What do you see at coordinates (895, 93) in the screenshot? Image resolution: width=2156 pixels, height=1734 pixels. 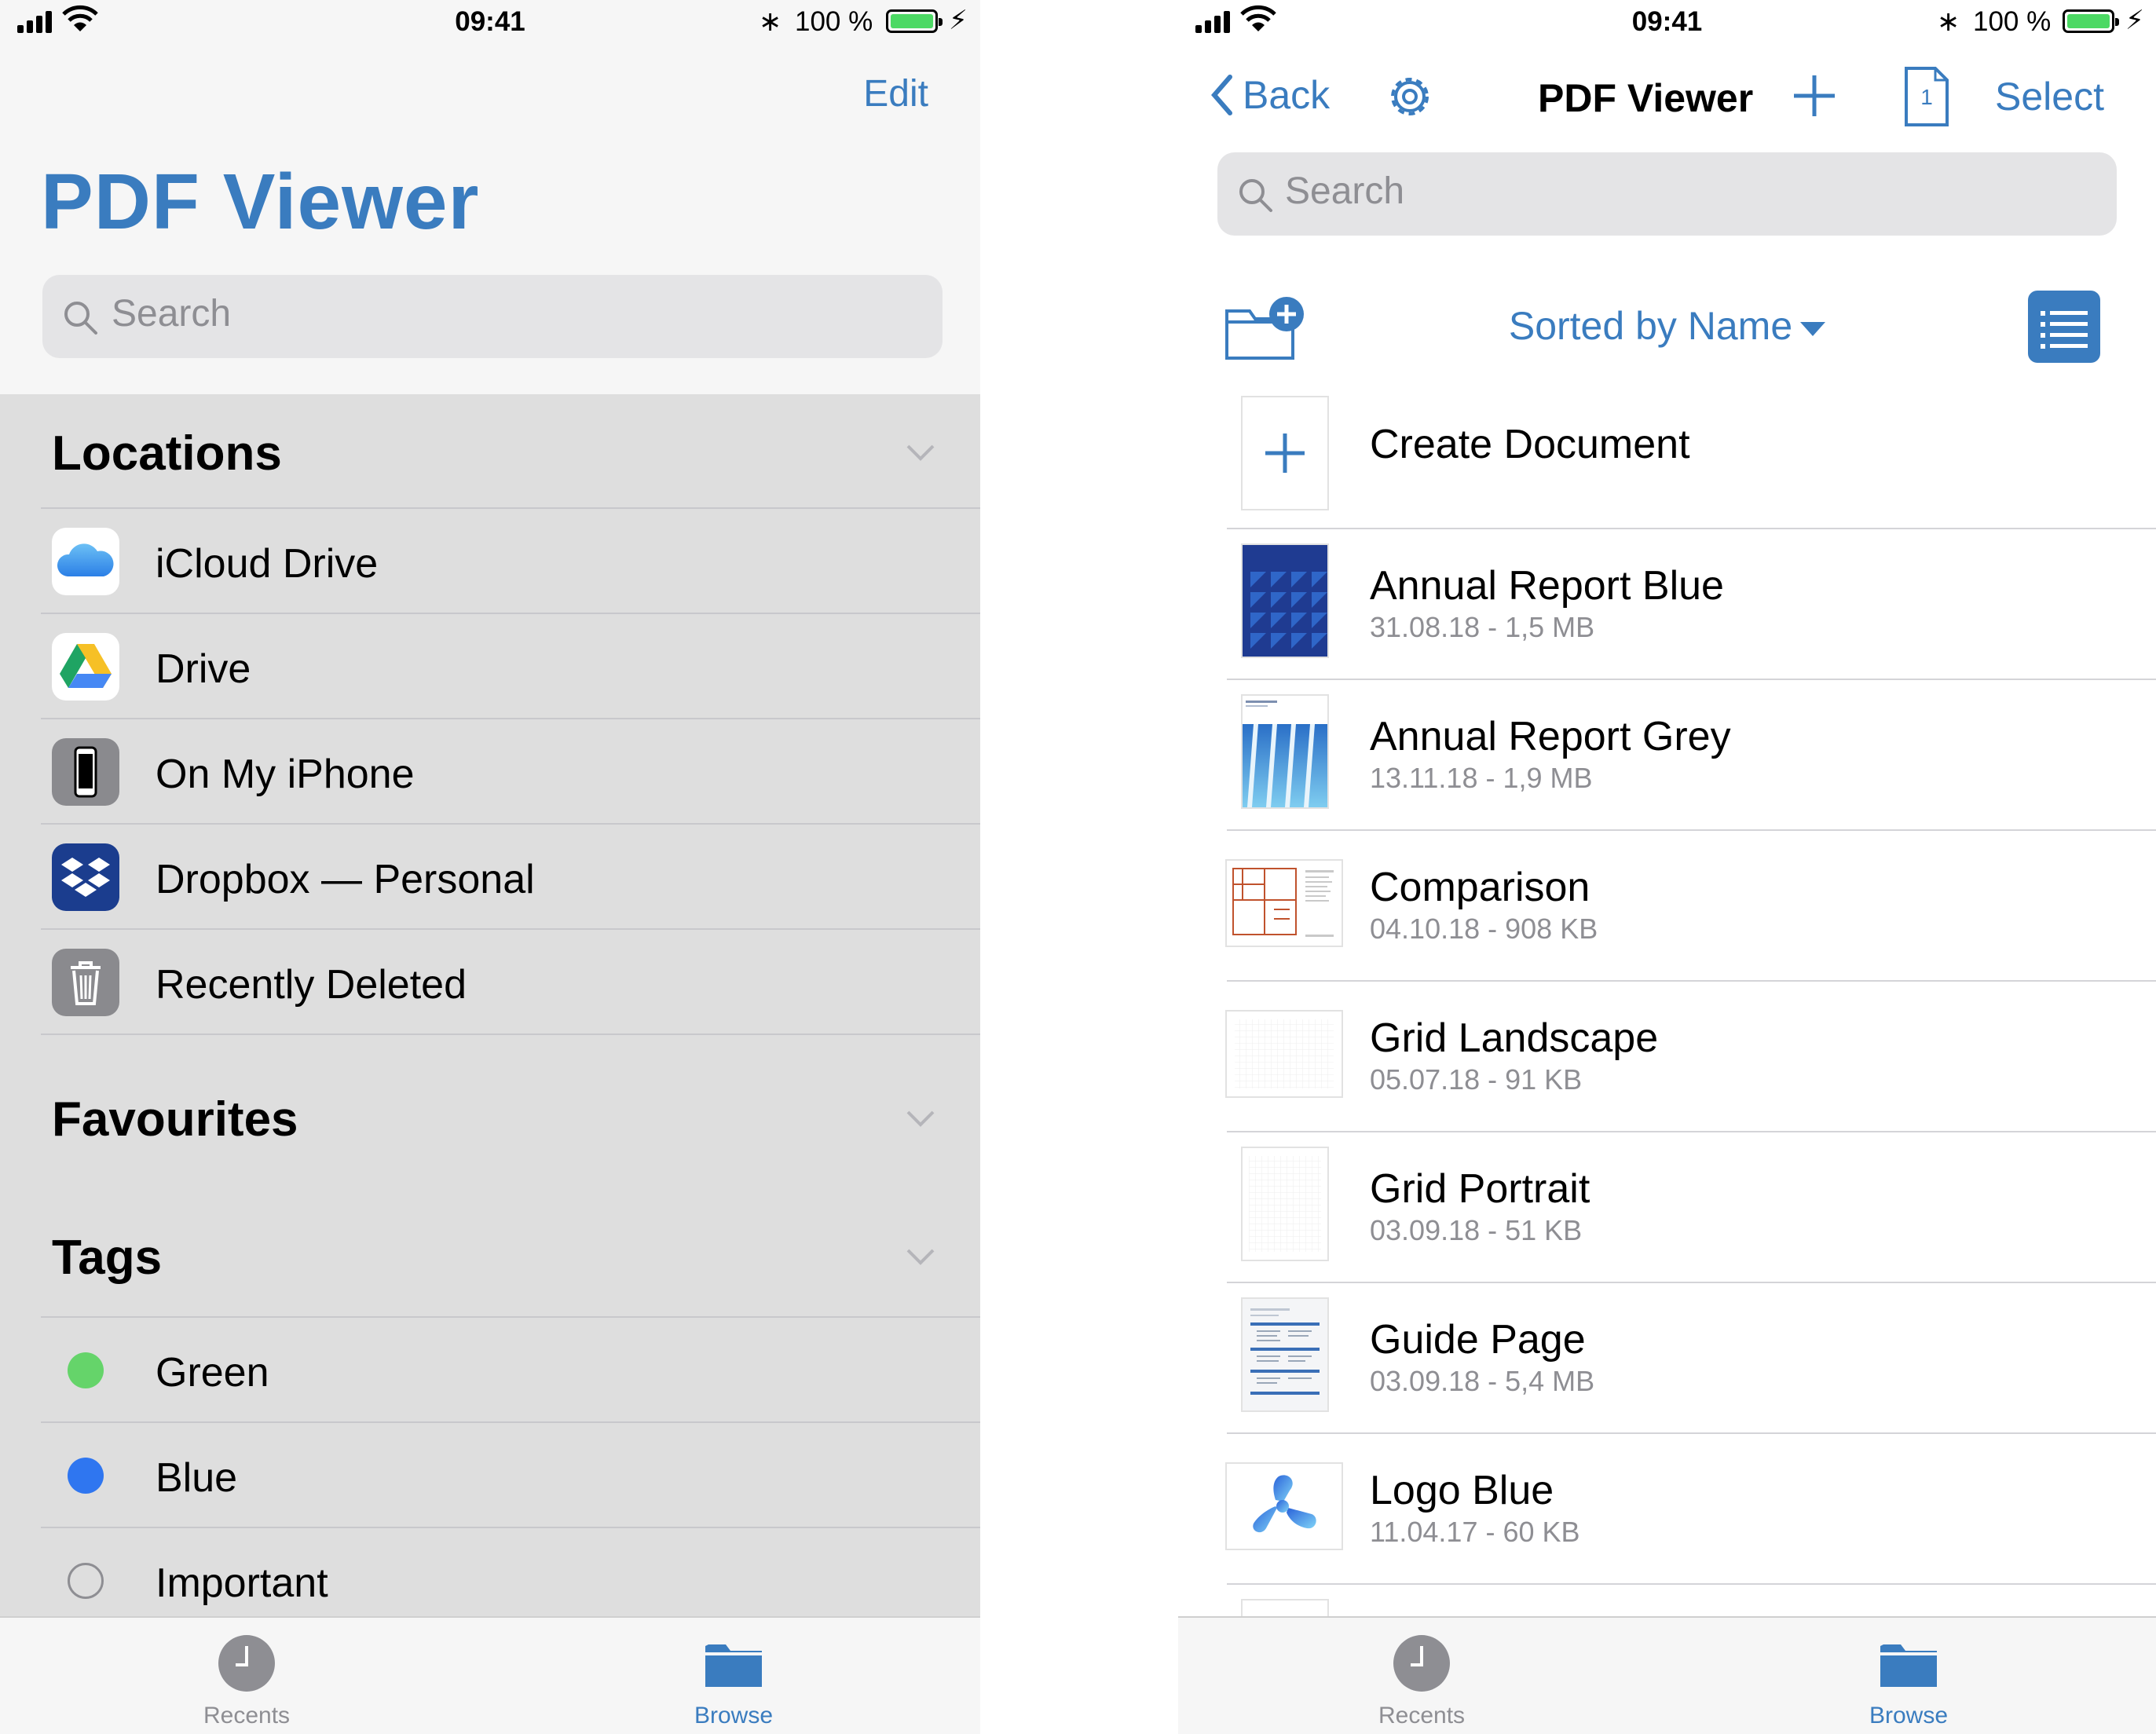 I see `edit-button: Edit` at bounding box center [895, 93].